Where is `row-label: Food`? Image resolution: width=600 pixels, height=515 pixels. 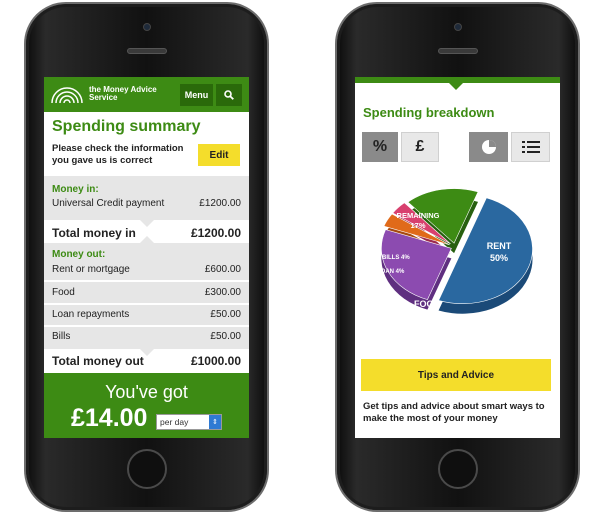
row-label: Food is located at coordinates (63, 292).